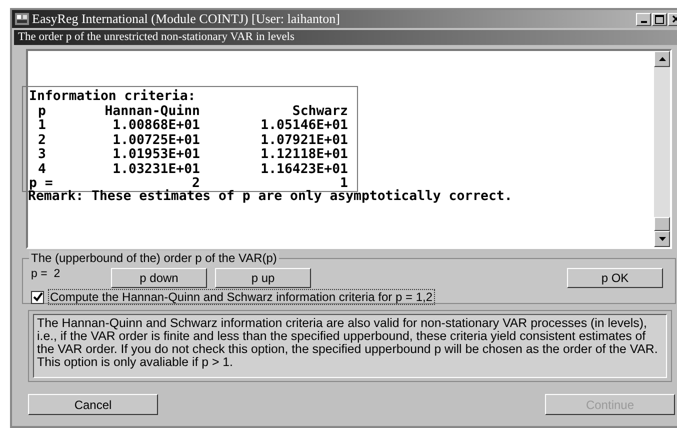 This screenshot has height=428, width=677. I want to click on scroll-down-button, so click(662, 239).